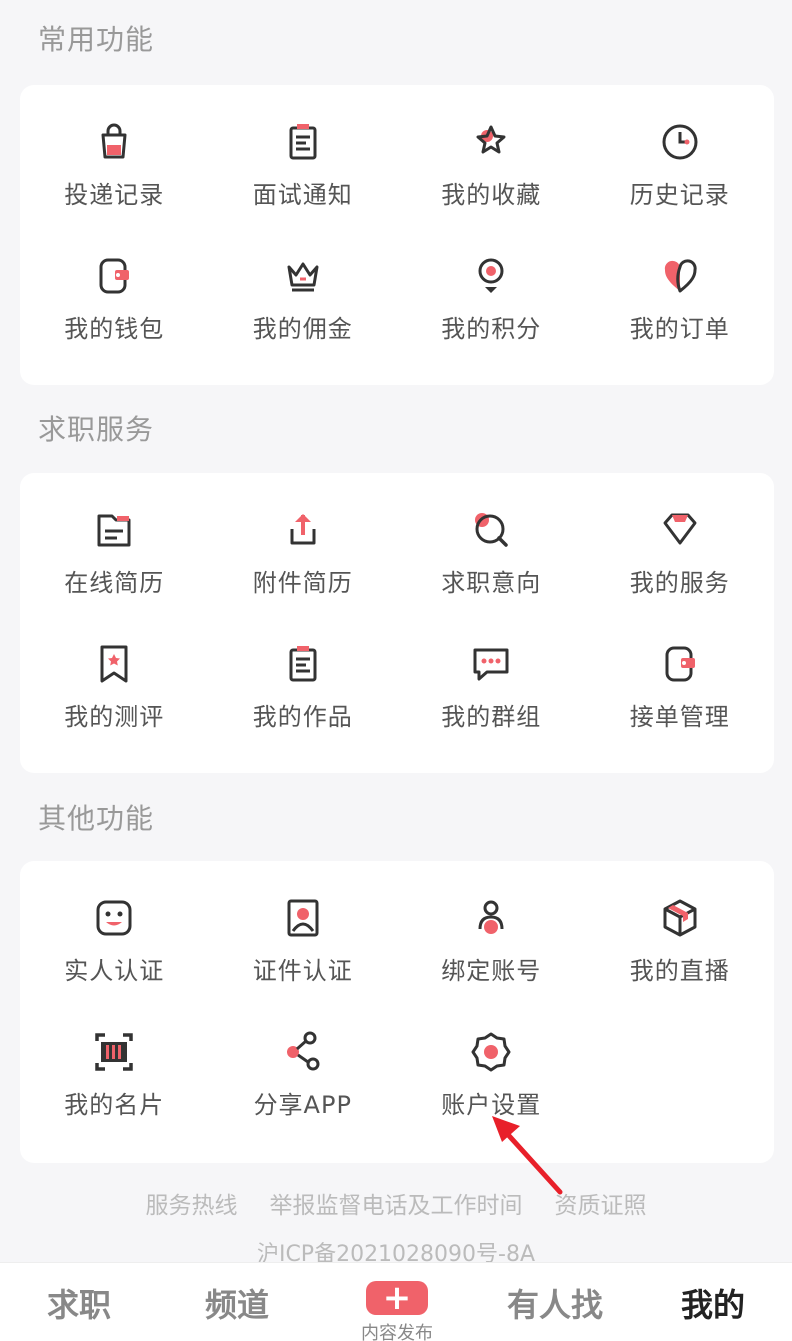  I want to click on publish-button: + 内容发布, so click(397, 1302).